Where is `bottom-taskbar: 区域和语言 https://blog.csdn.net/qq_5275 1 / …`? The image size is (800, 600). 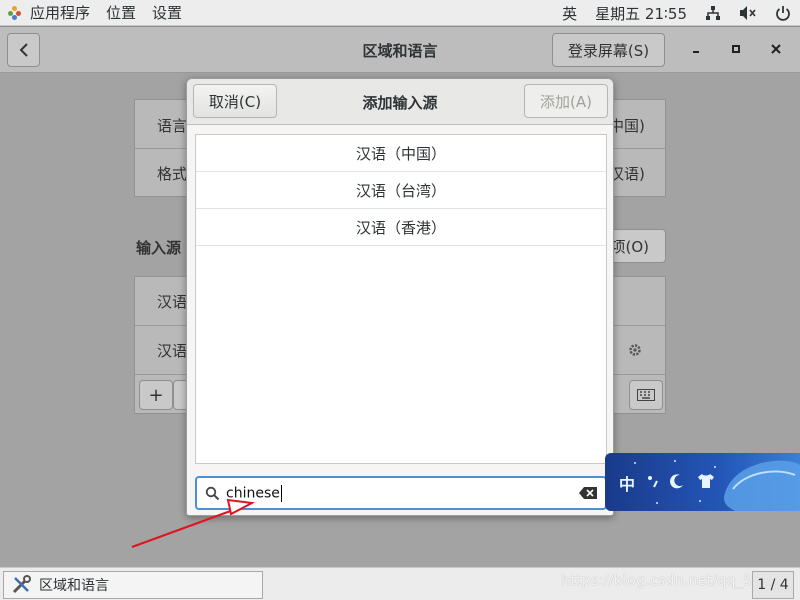
bottom-taskbar: 区域和语言 https://blog.csdn.net/qq_5275 1 / … is located at coordinates (400, 583).